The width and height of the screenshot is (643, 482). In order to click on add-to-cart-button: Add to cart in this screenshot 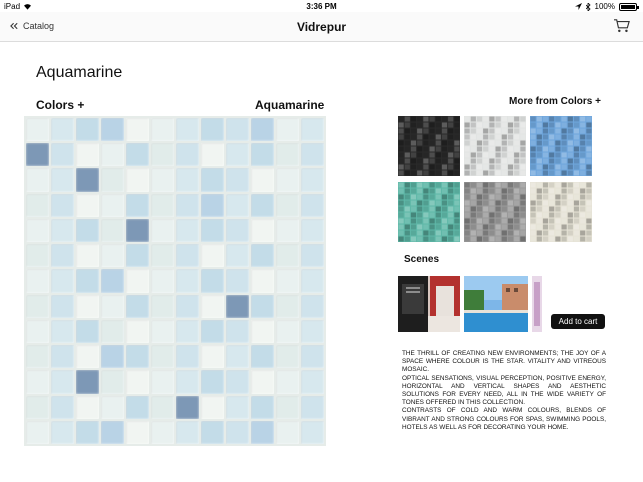, I will do `click(578, 321)`.